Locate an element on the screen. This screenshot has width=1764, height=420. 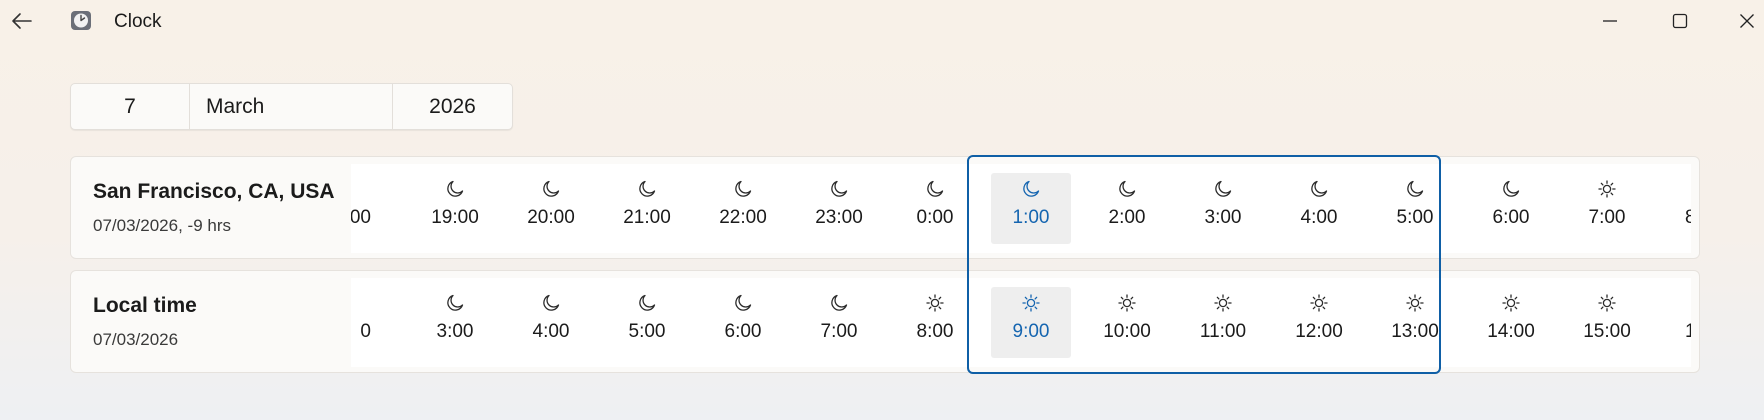
city-date-offset: 07/03/2026 is located at coordinates (136, 339).